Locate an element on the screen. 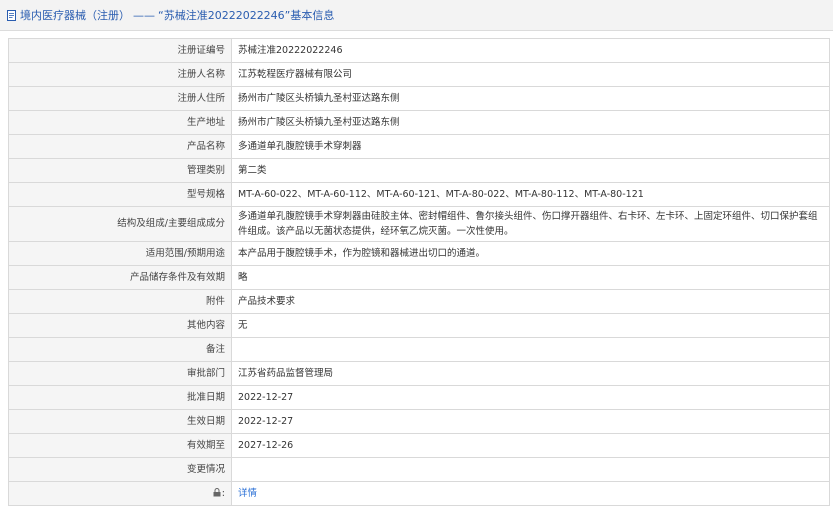 This screenshot has height=519, width=833. field-value: 多通道单孔腹腔镜手术穿刺器 is located at coordinates (530, 146).